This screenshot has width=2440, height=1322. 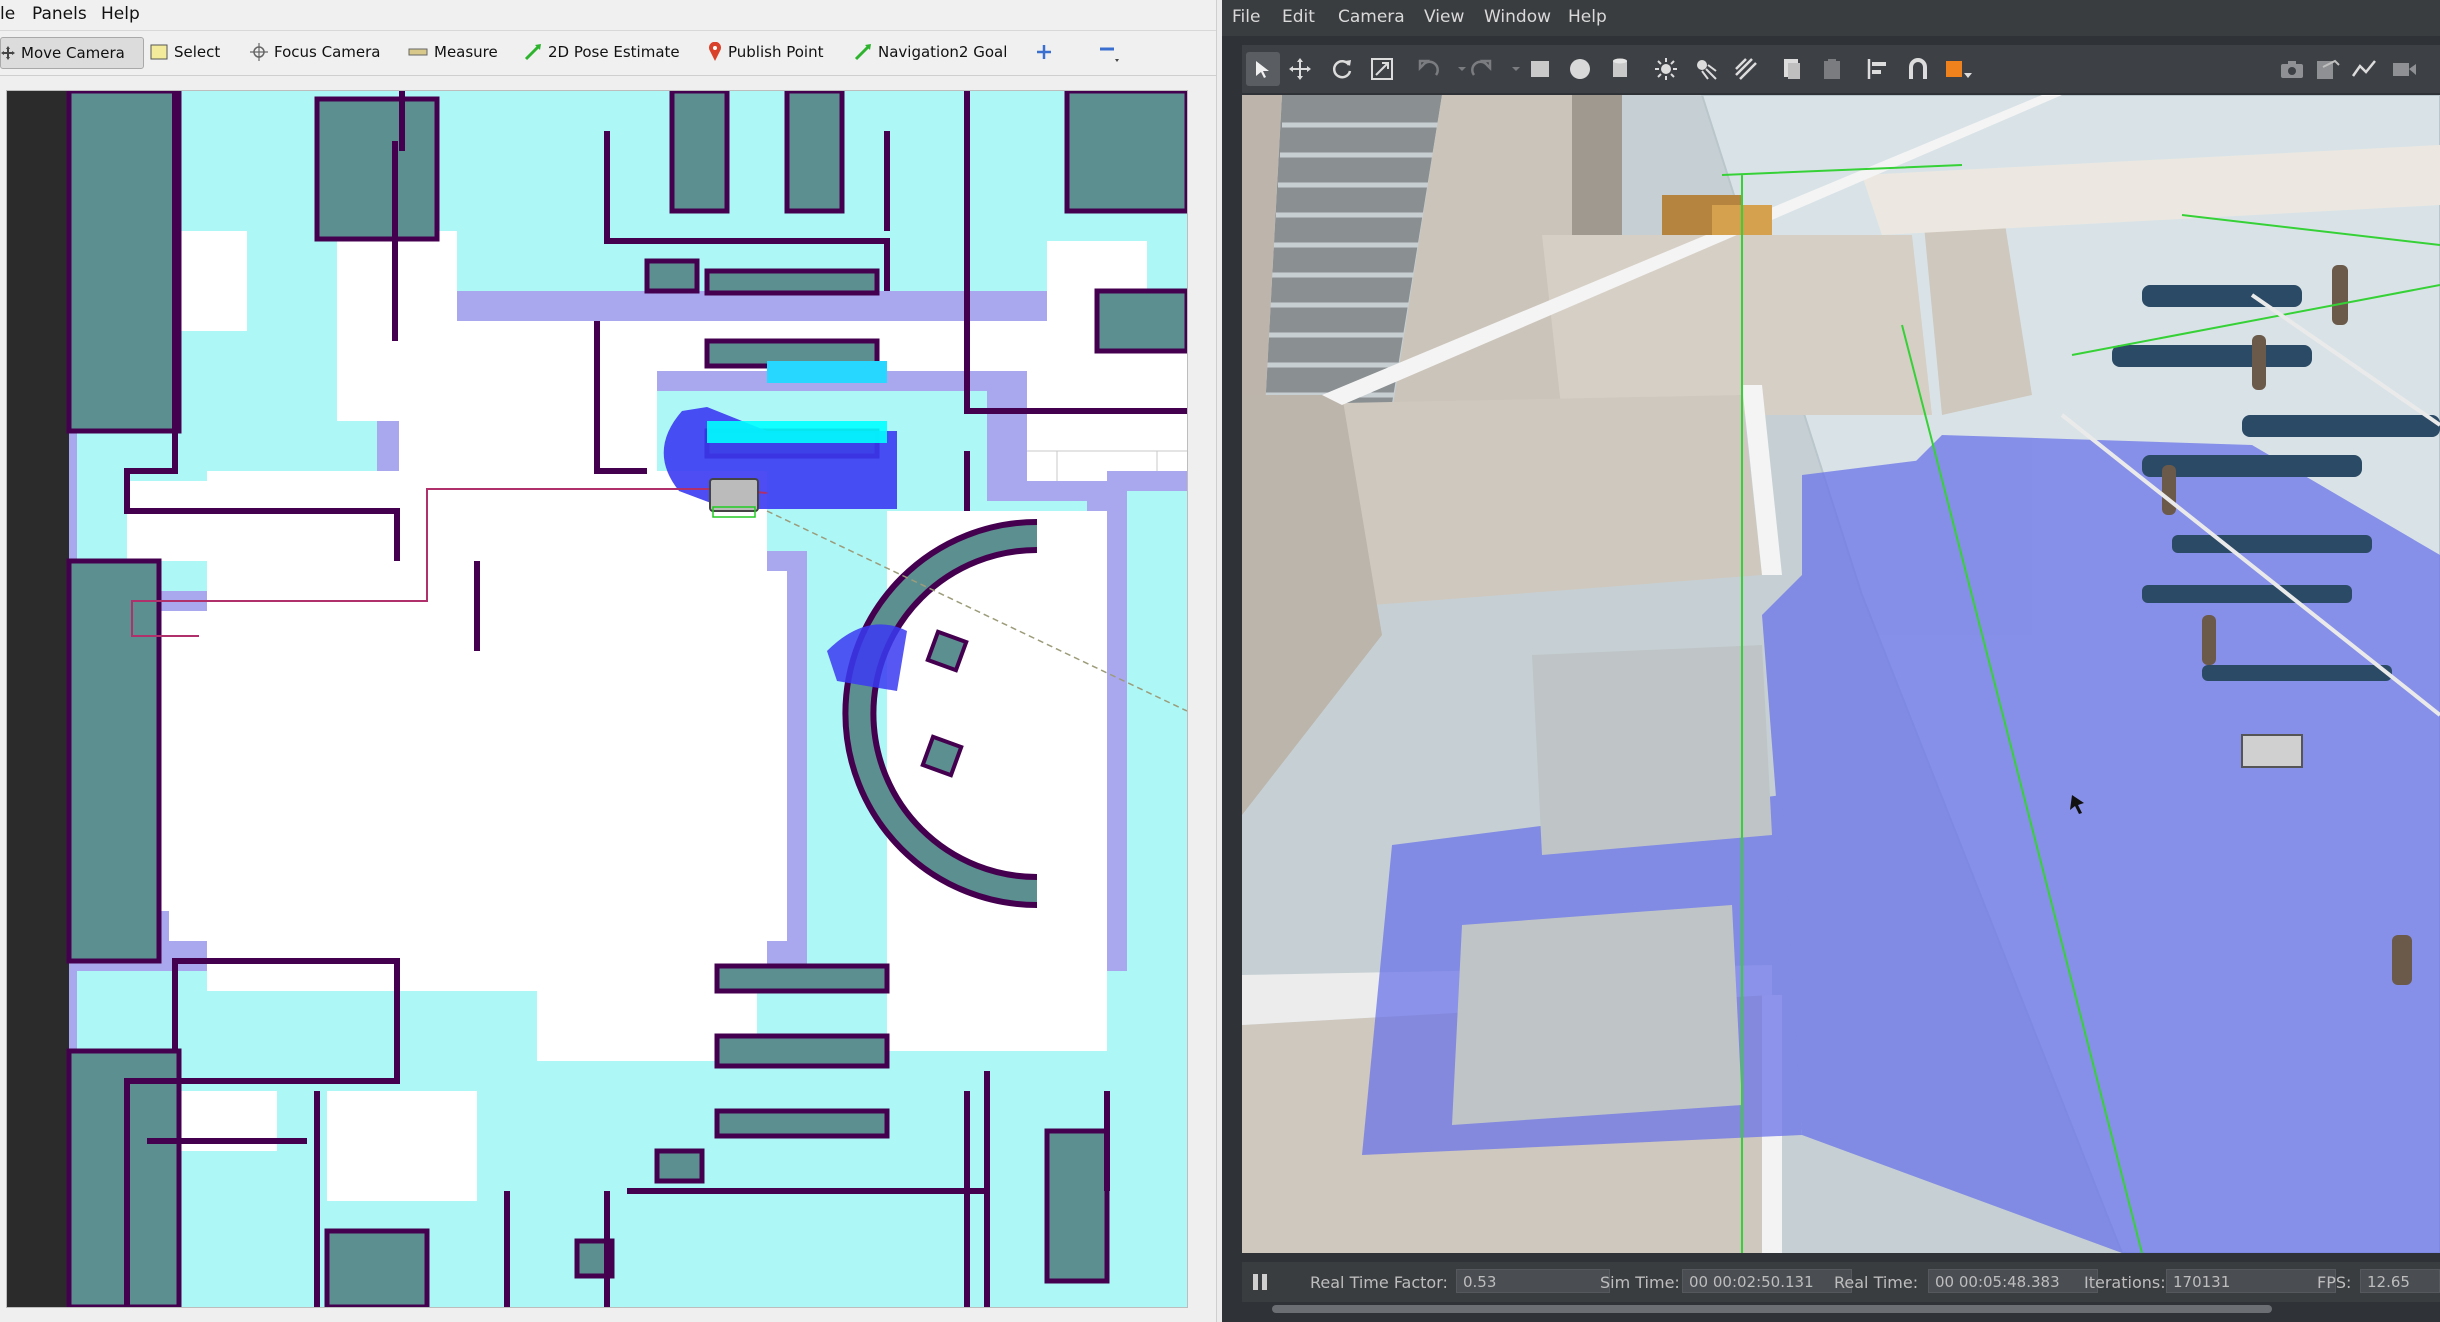 What do you see at coordinates (327, 52) in the screenshot?
I see `tool-focus-camera-label: Focus Camera` at bounding box center [327, 52].